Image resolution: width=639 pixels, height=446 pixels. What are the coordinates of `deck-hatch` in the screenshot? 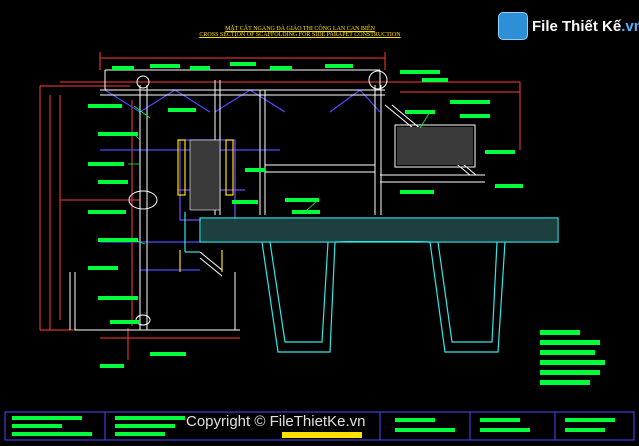 It's located at (379, 230).